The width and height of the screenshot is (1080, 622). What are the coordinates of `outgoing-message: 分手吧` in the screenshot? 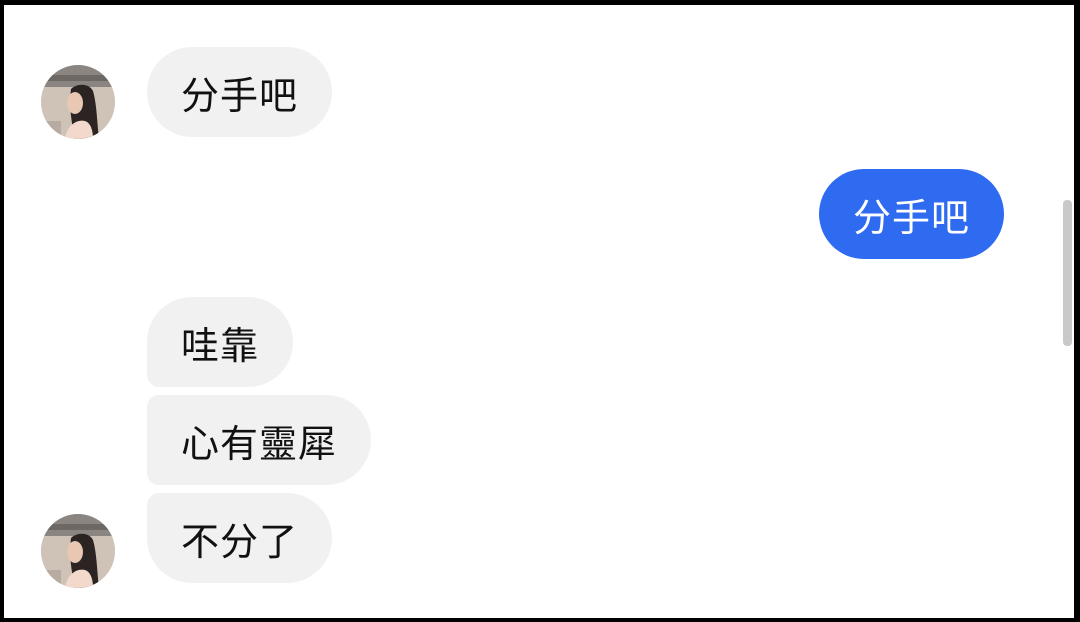 It's located at (912, 214).